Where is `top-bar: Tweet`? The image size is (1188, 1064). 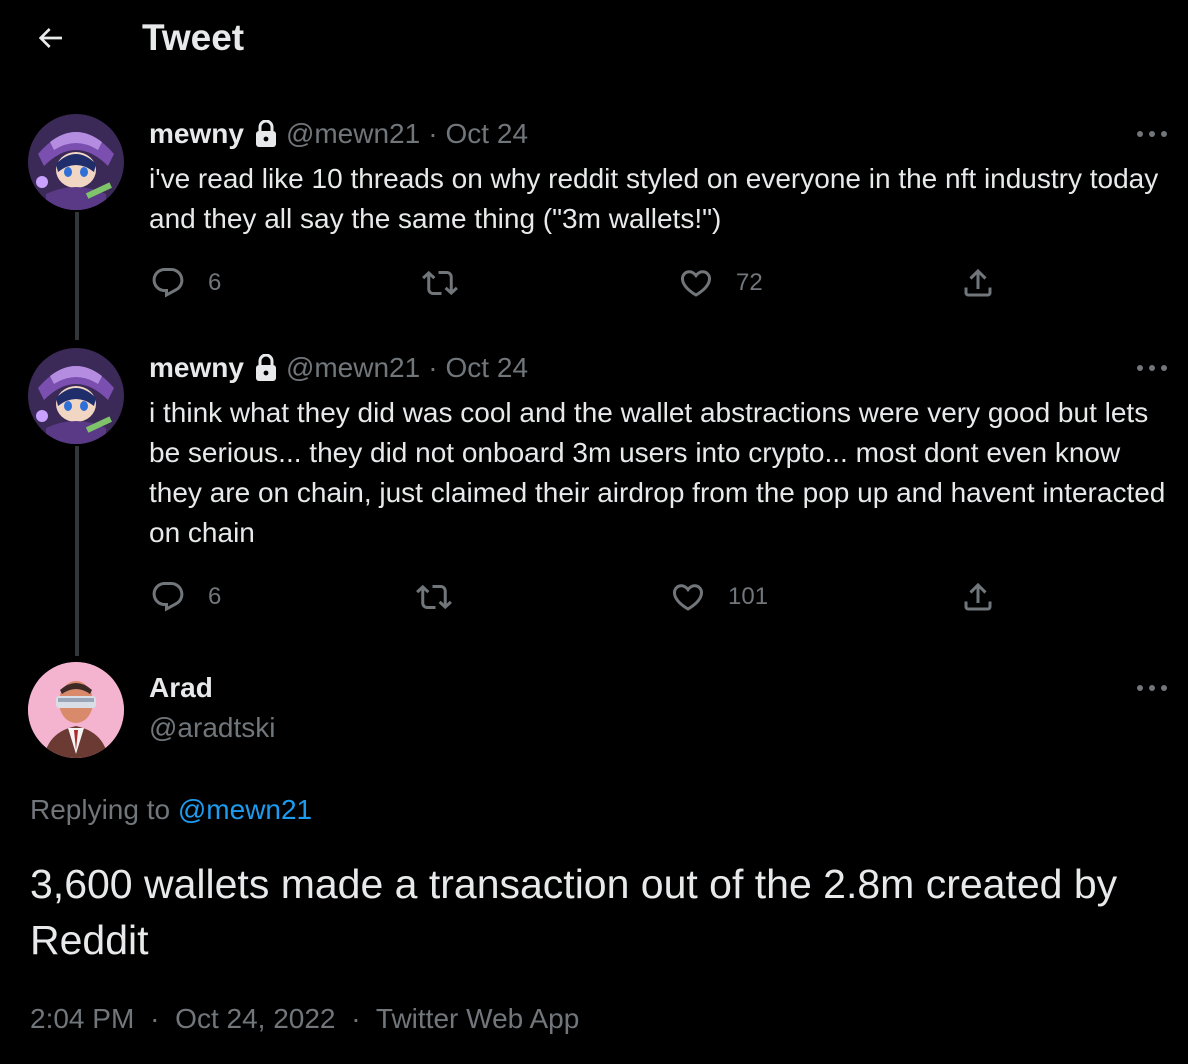
top-bar: Tweet is located at coordinates (594, 39).